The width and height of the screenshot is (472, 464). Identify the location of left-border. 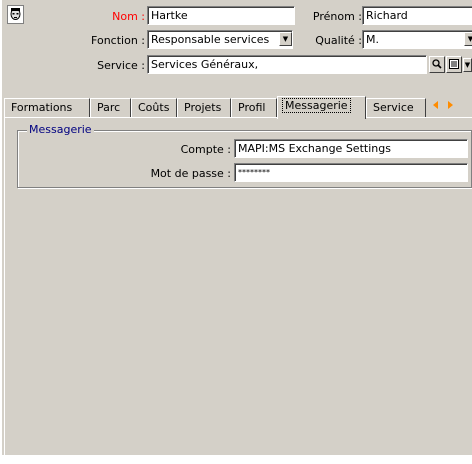
(1, 232).